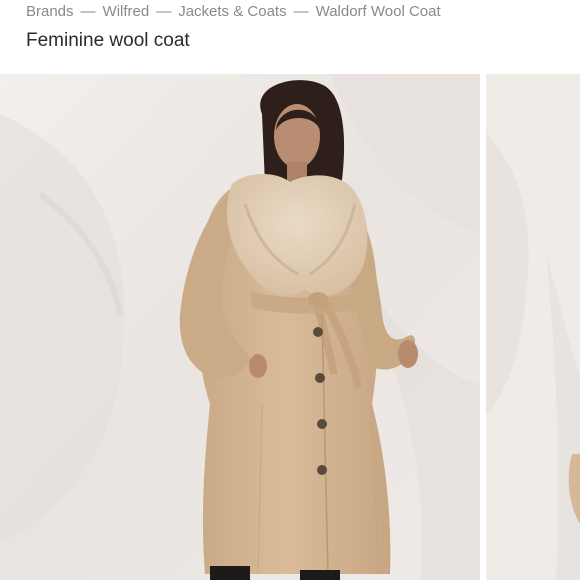 The width and height of the screenshot is (580, 580). Describe the element at coordinates (378, 11) in the screenshot. I see `breadcrumb-item-waldorf-wool-coat: Waldorf Wool Coat` at that location.